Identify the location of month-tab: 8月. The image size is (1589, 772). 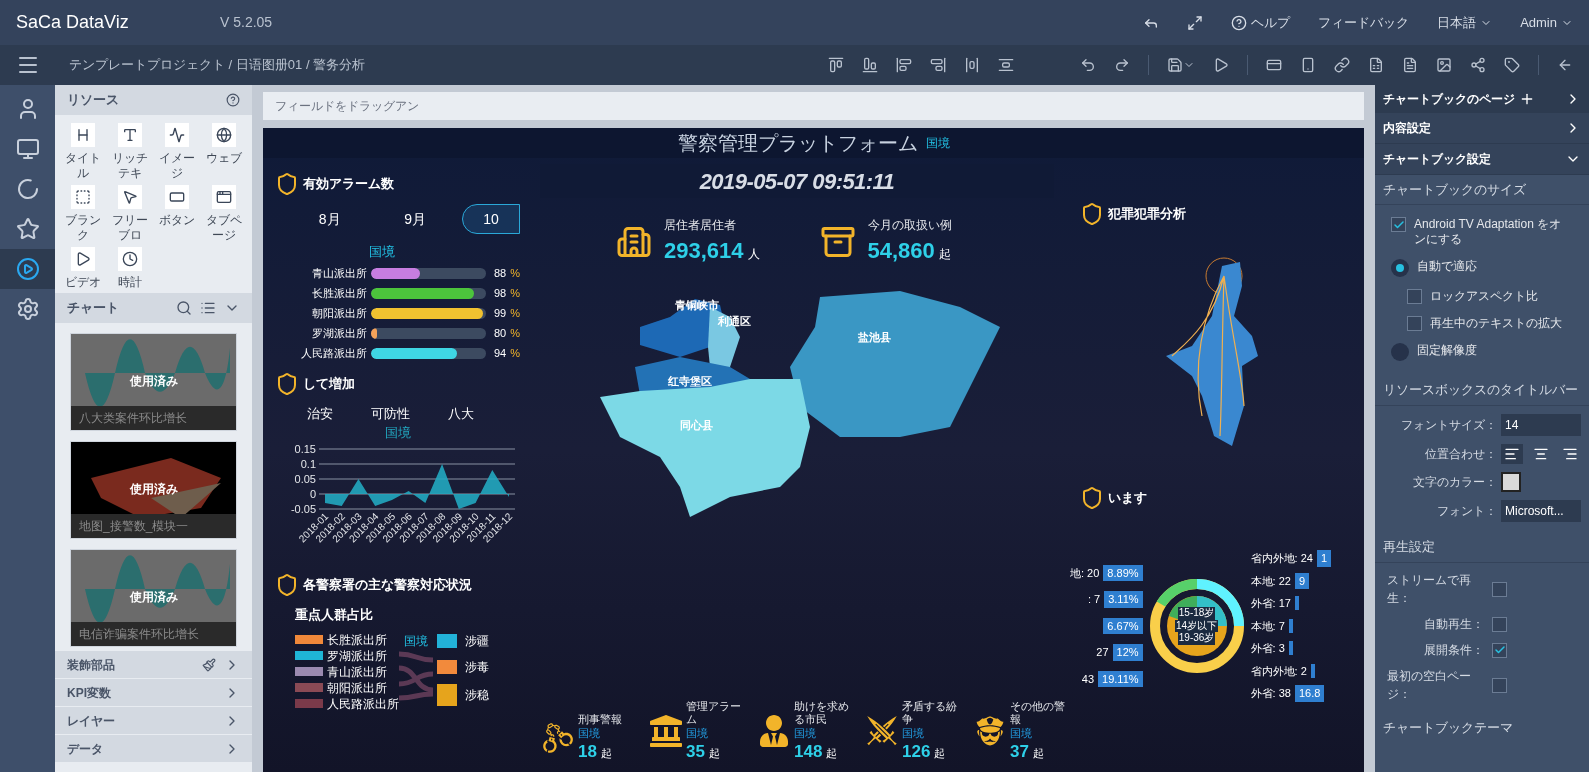
(330, 219).